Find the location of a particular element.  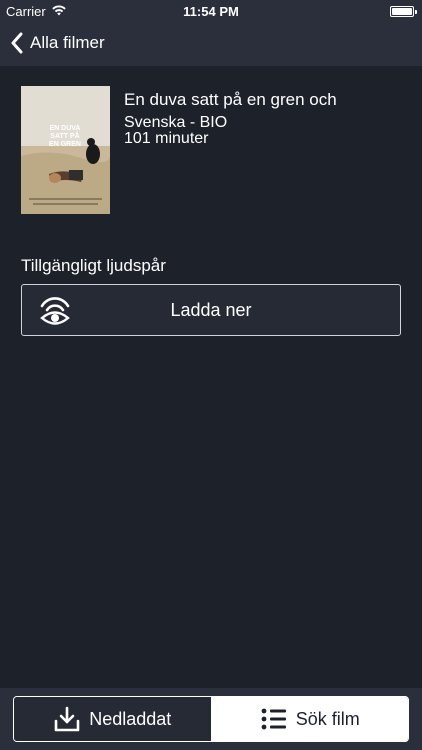

status-bar: Carrier 11:54 PM is located at coordinates (211, 11).